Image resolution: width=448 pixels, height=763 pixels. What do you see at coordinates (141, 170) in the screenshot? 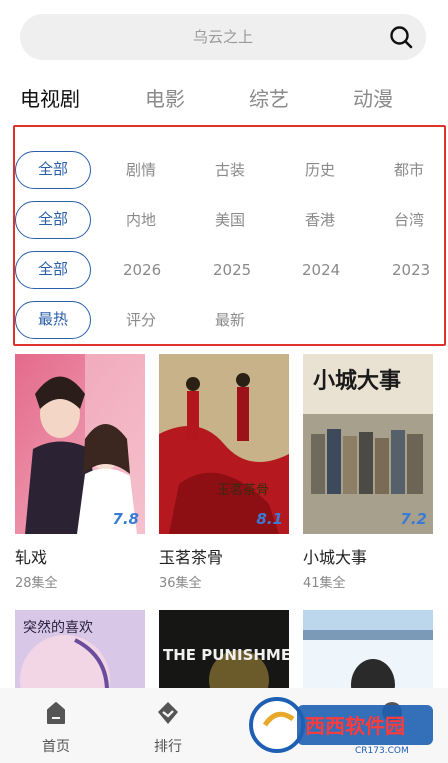
I see `filter-option: 剧情` at bounding box center [141, 170].